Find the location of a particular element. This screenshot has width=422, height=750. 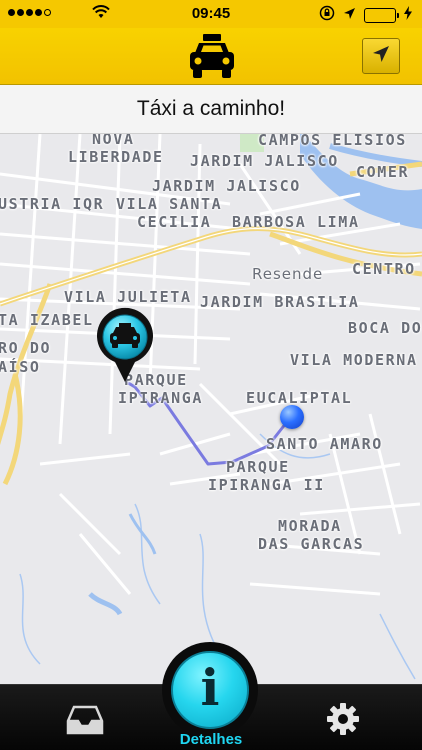

orientation-lock-icon is located at coordinates (327, 15).